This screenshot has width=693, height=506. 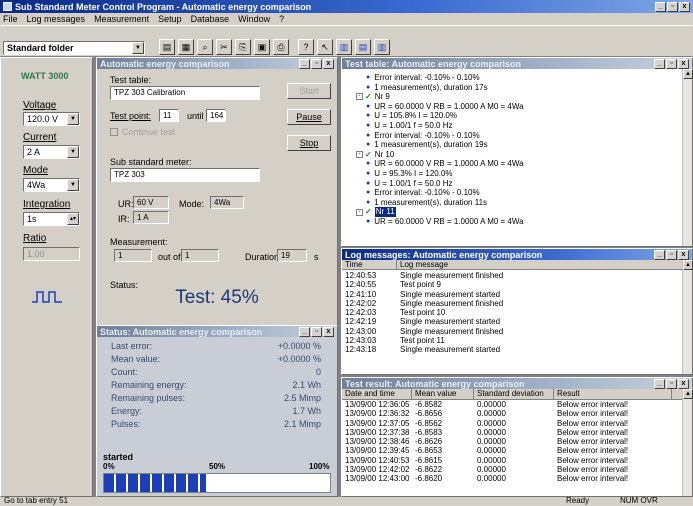 What do you see at coordinates (513, 116) in the screenshot?
I see `tree-item: ● U = 105.8% I = 120.0%` at bounding box center [513, 116].